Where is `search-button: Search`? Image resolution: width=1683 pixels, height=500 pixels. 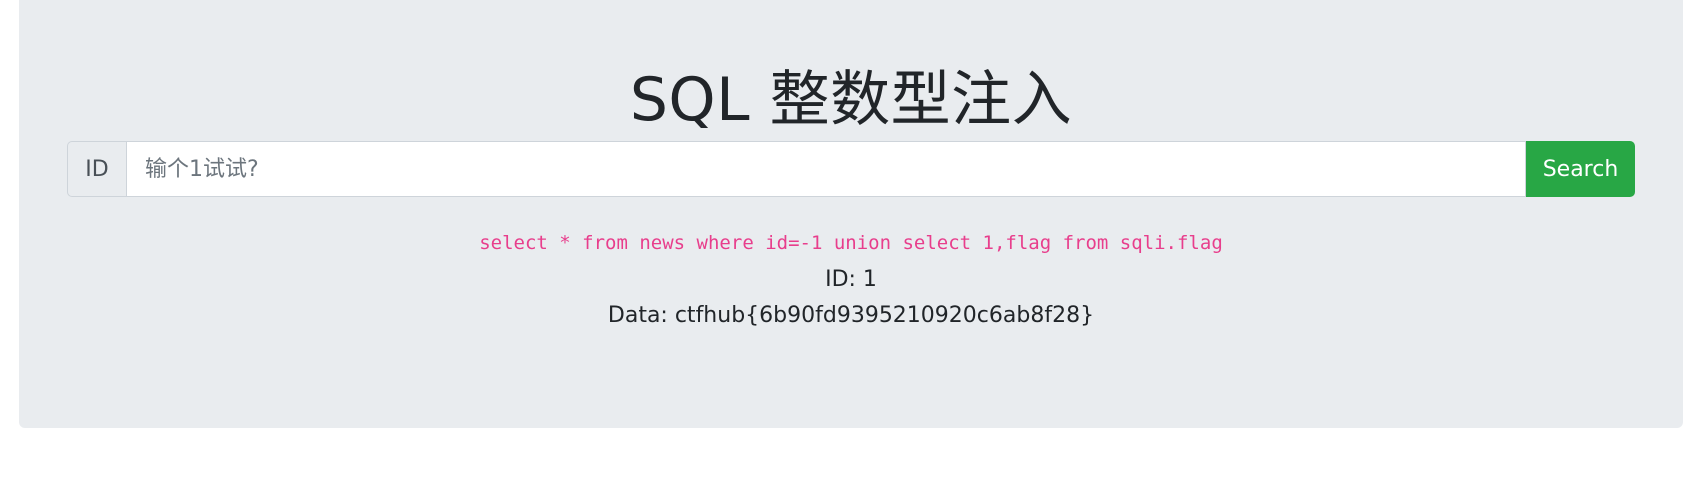 search-button: Search is located at coordinates (1580, 169).